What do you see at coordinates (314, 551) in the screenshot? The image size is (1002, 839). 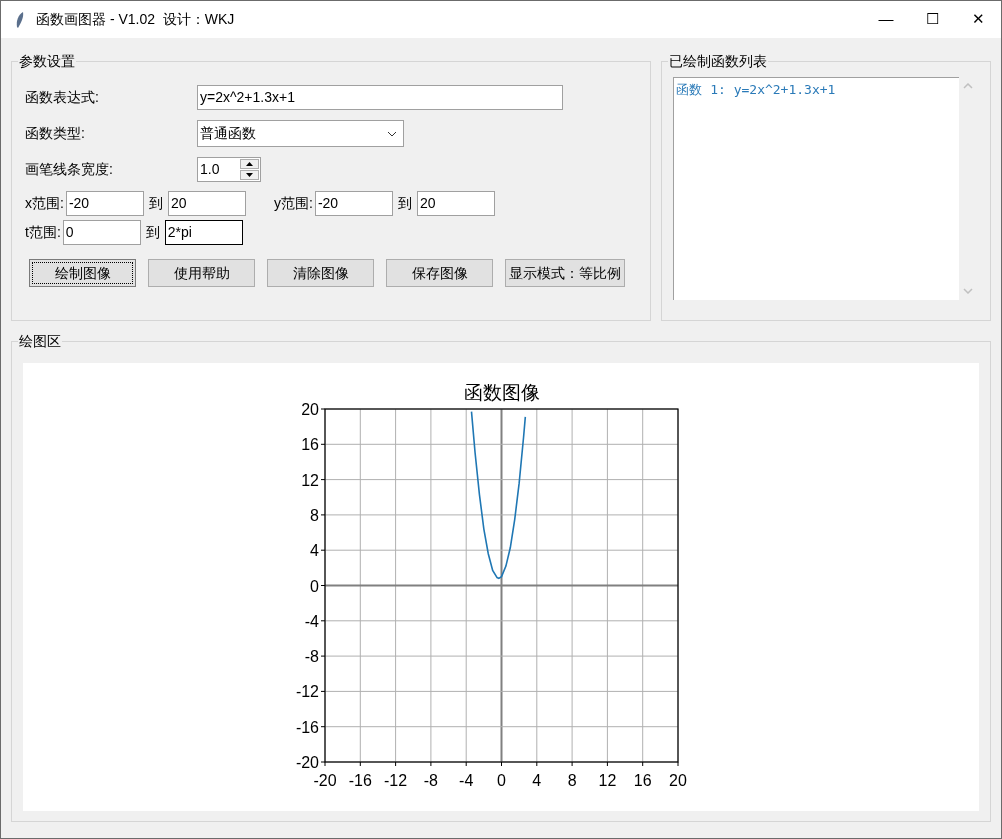 I see `y-tick-label: 4` at bounding box center [314, 551].